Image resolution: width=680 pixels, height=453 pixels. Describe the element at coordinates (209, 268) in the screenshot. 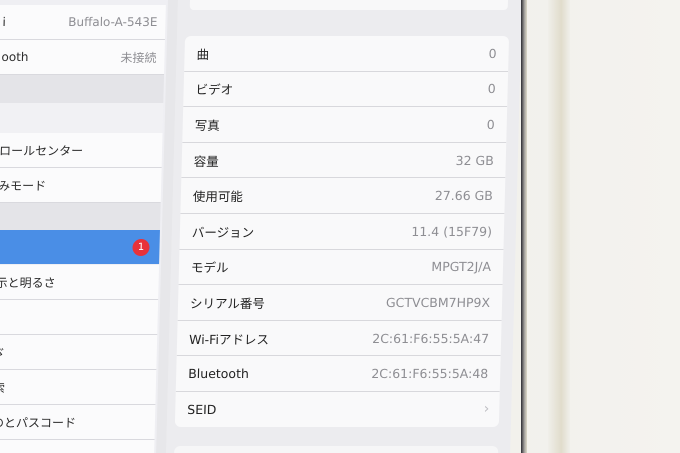

I see `row-label: モデル` at that location.